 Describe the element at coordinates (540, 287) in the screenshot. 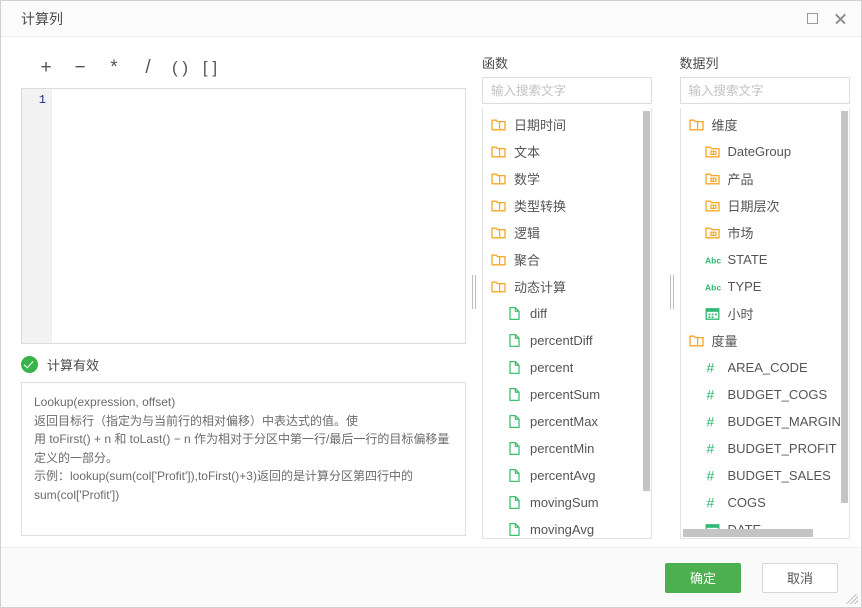

I see `tree-item-label: 动态计算` at that location.